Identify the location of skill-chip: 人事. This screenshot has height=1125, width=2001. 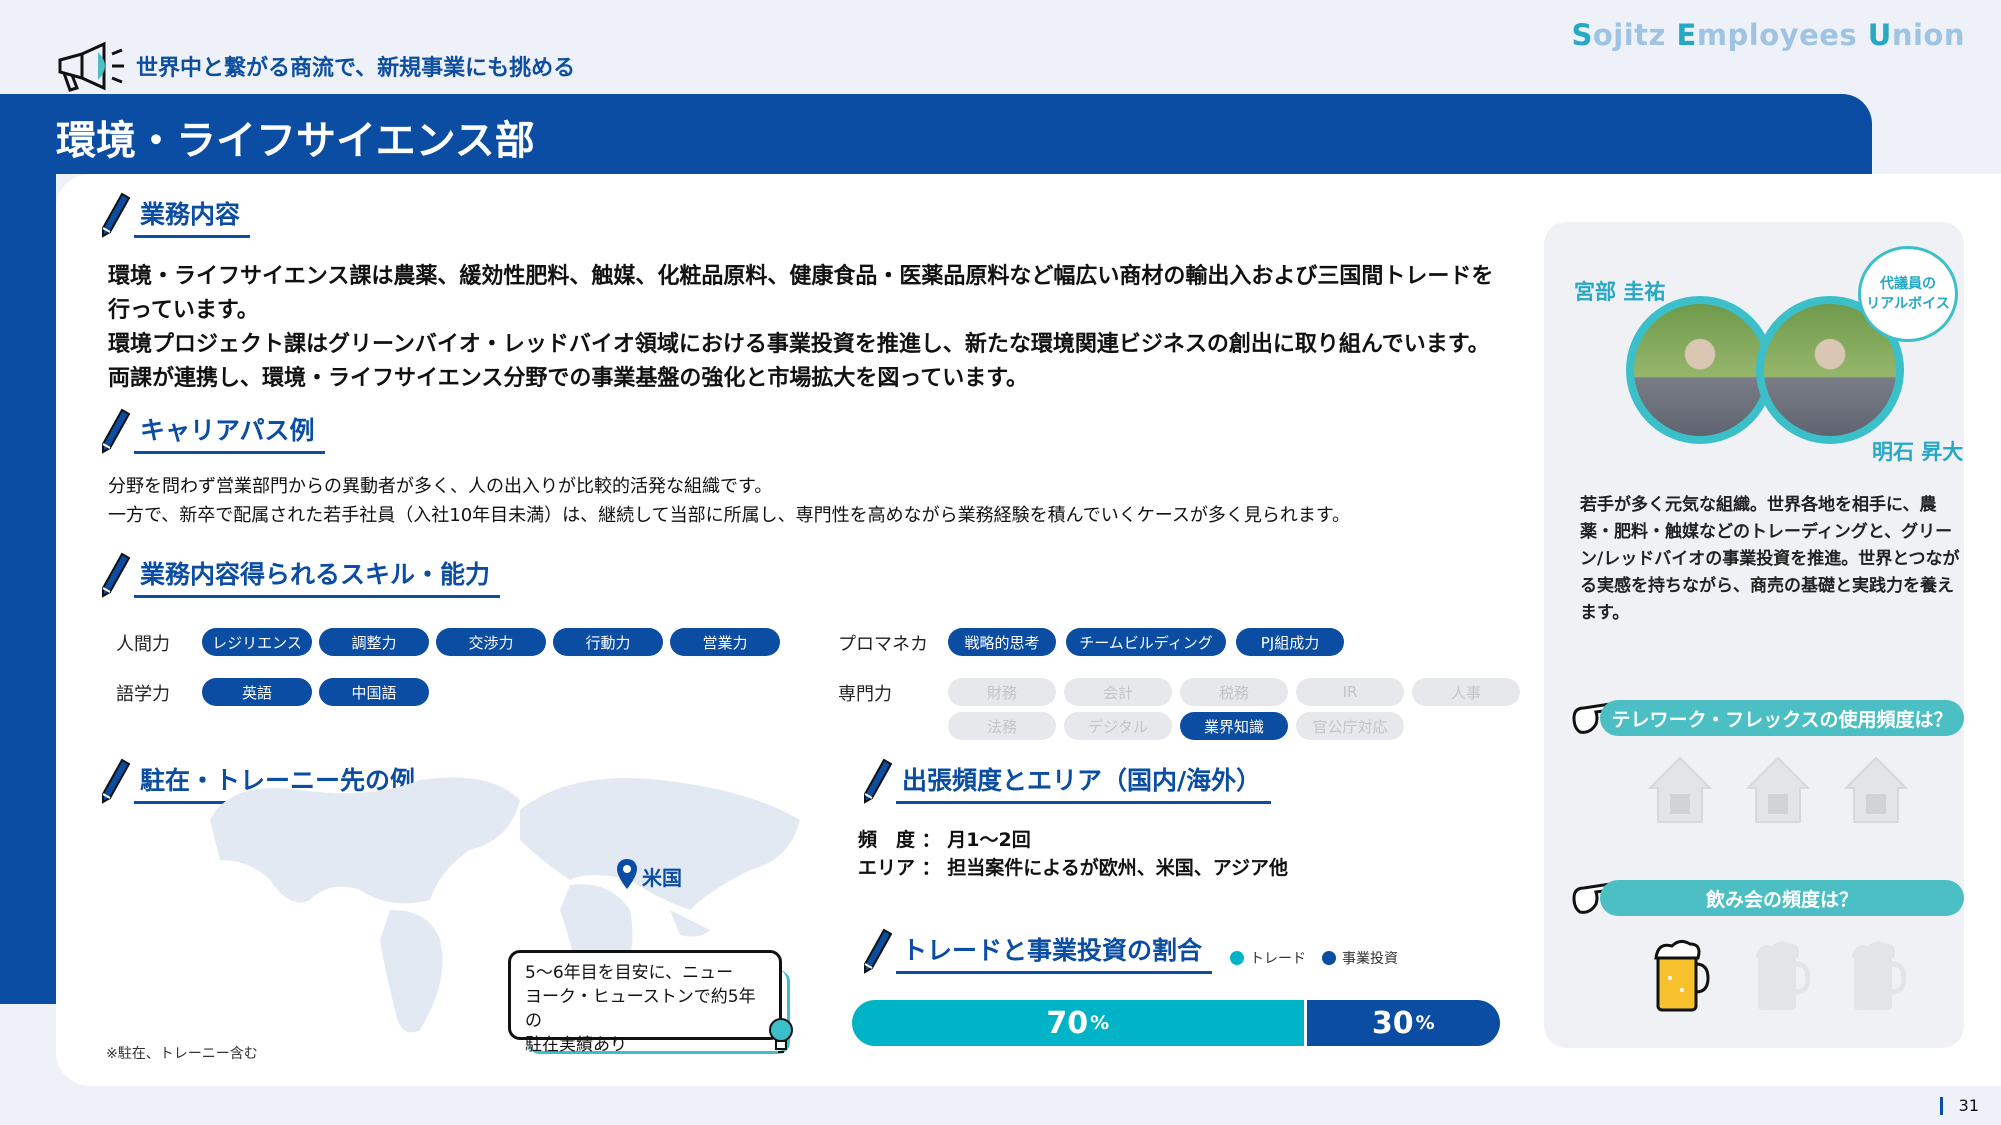
(1466, 692).